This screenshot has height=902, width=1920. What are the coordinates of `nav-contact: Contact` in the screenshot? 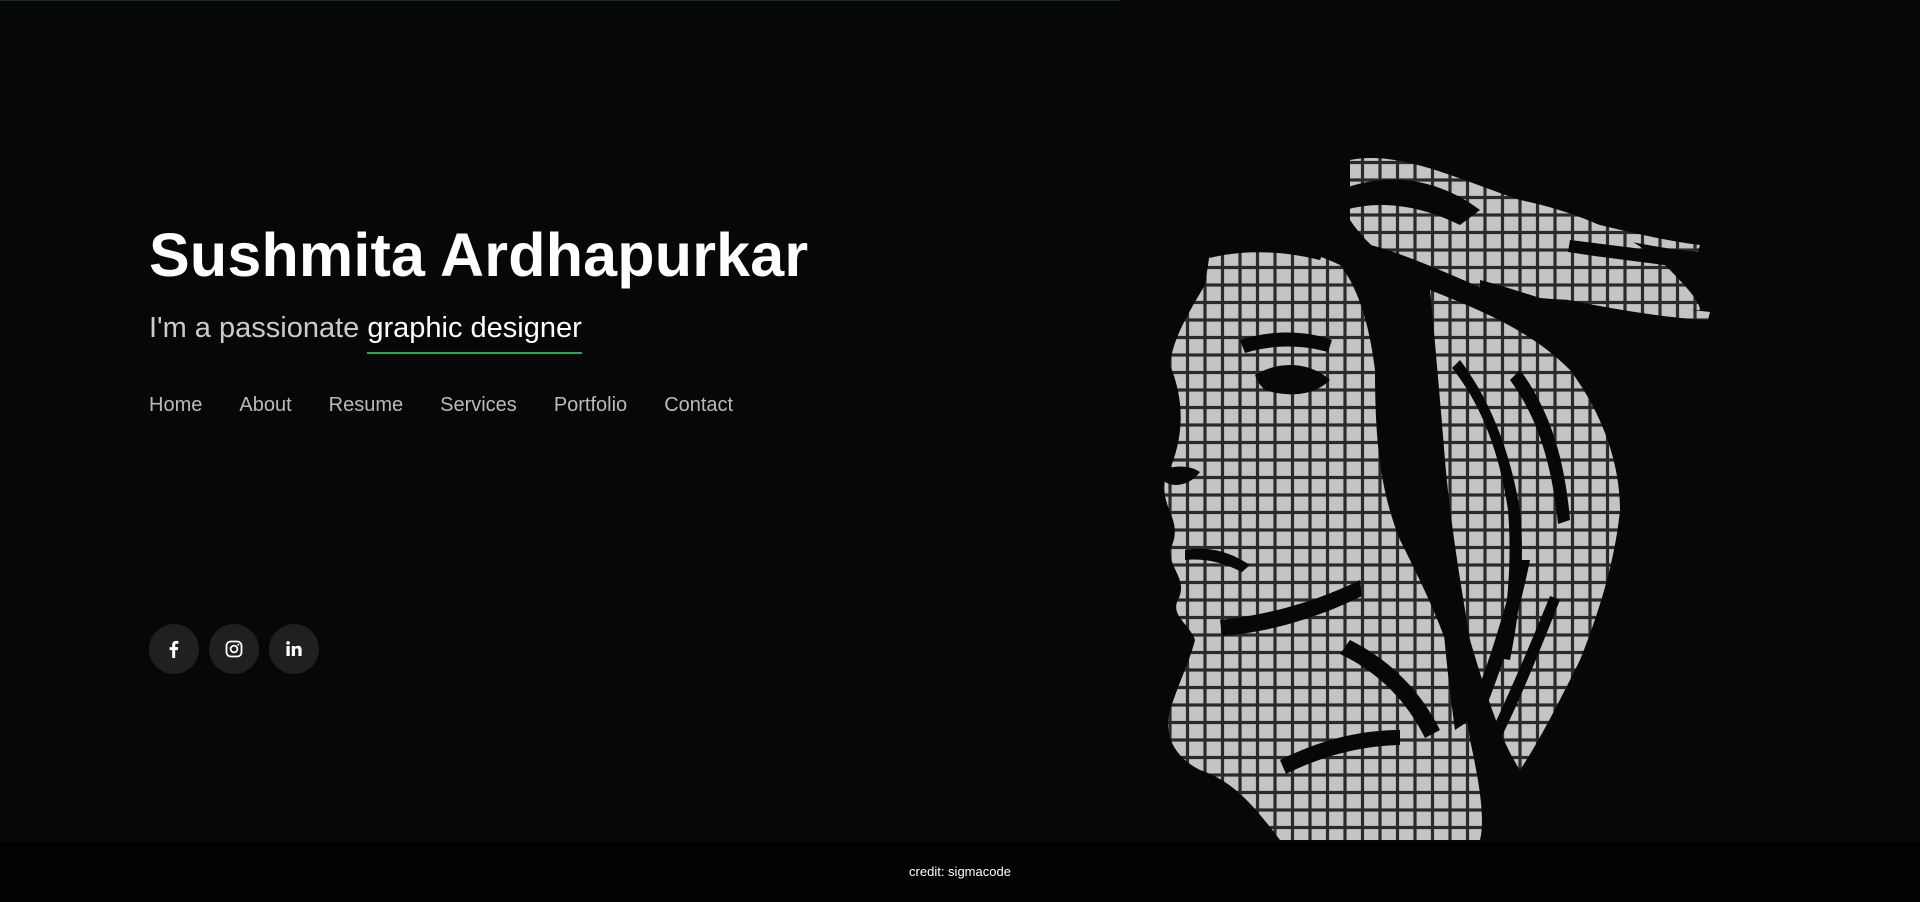 It's located at (698, 405).